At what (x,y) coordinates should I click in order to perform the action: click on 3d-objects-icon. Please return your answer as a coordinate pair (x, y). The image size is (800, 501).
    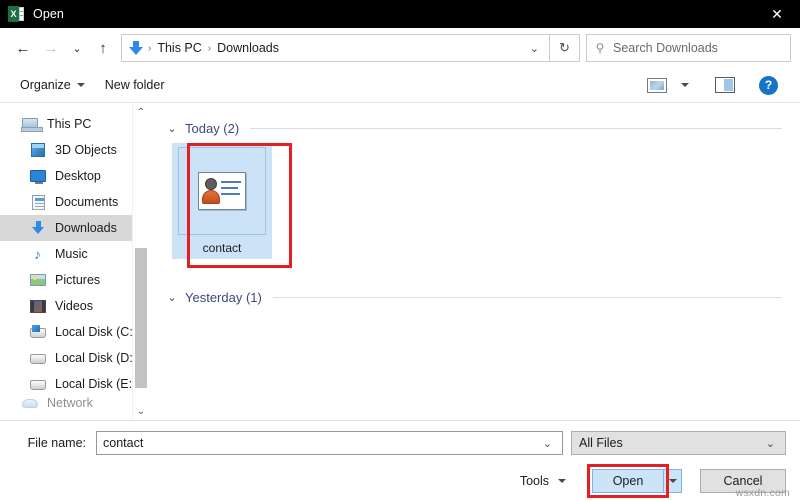
    Looking at the image, I should click on (39, 150).